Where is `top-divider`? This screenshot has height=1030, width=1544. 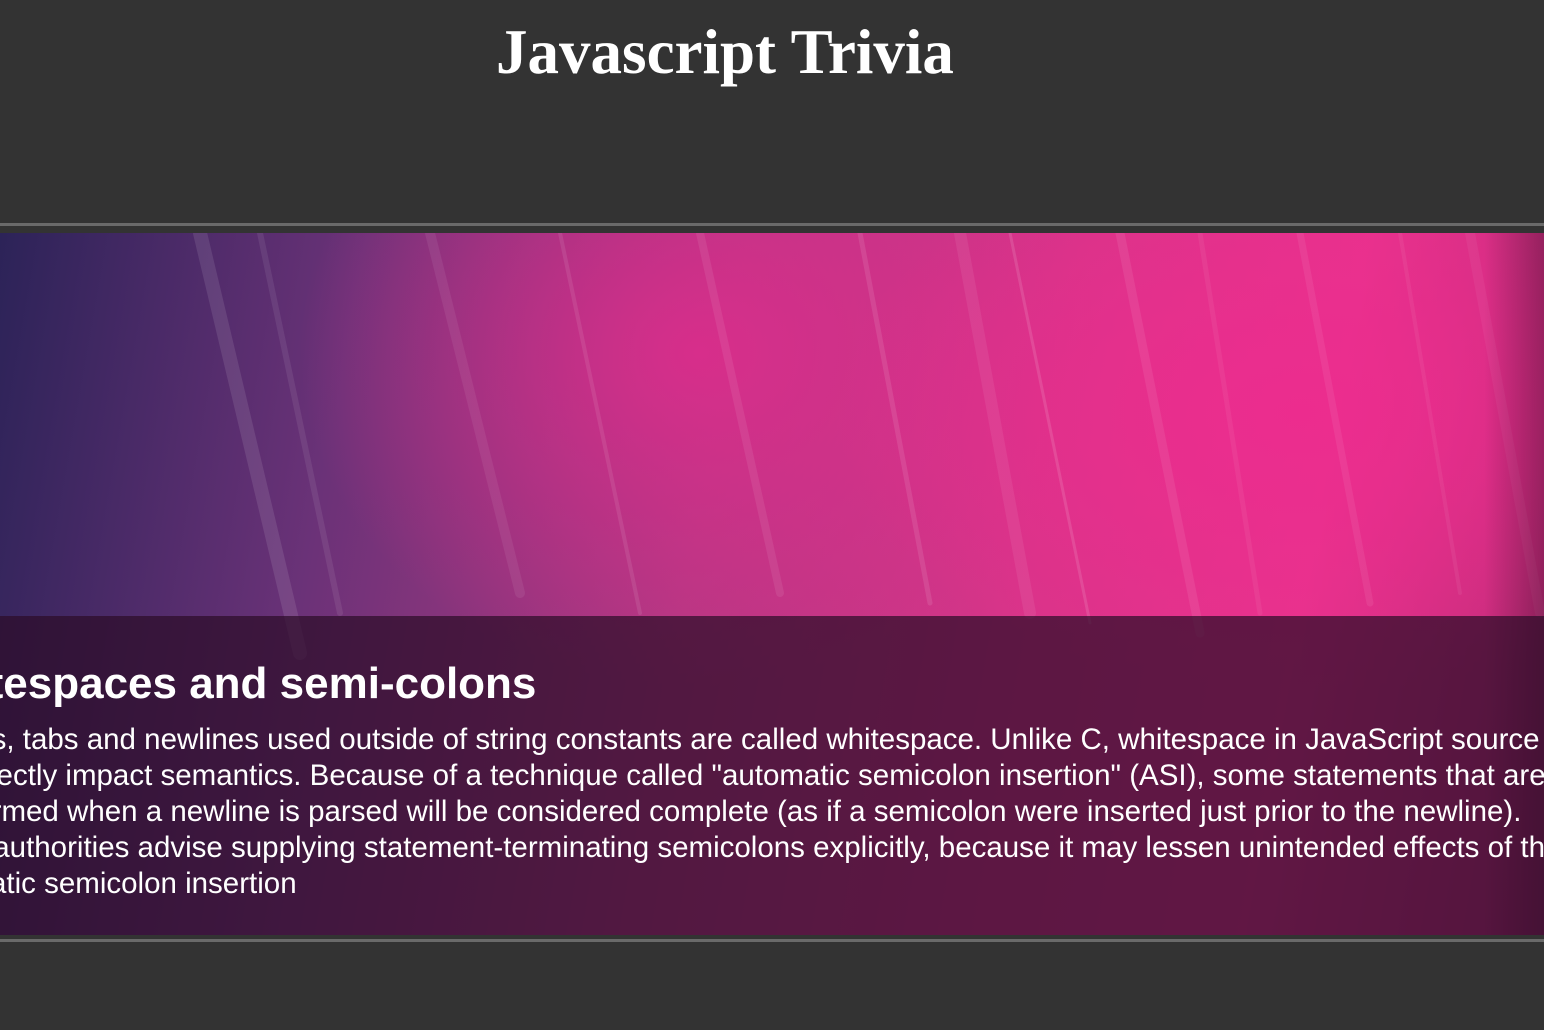
top-divider is located at coordinates (772, 224).